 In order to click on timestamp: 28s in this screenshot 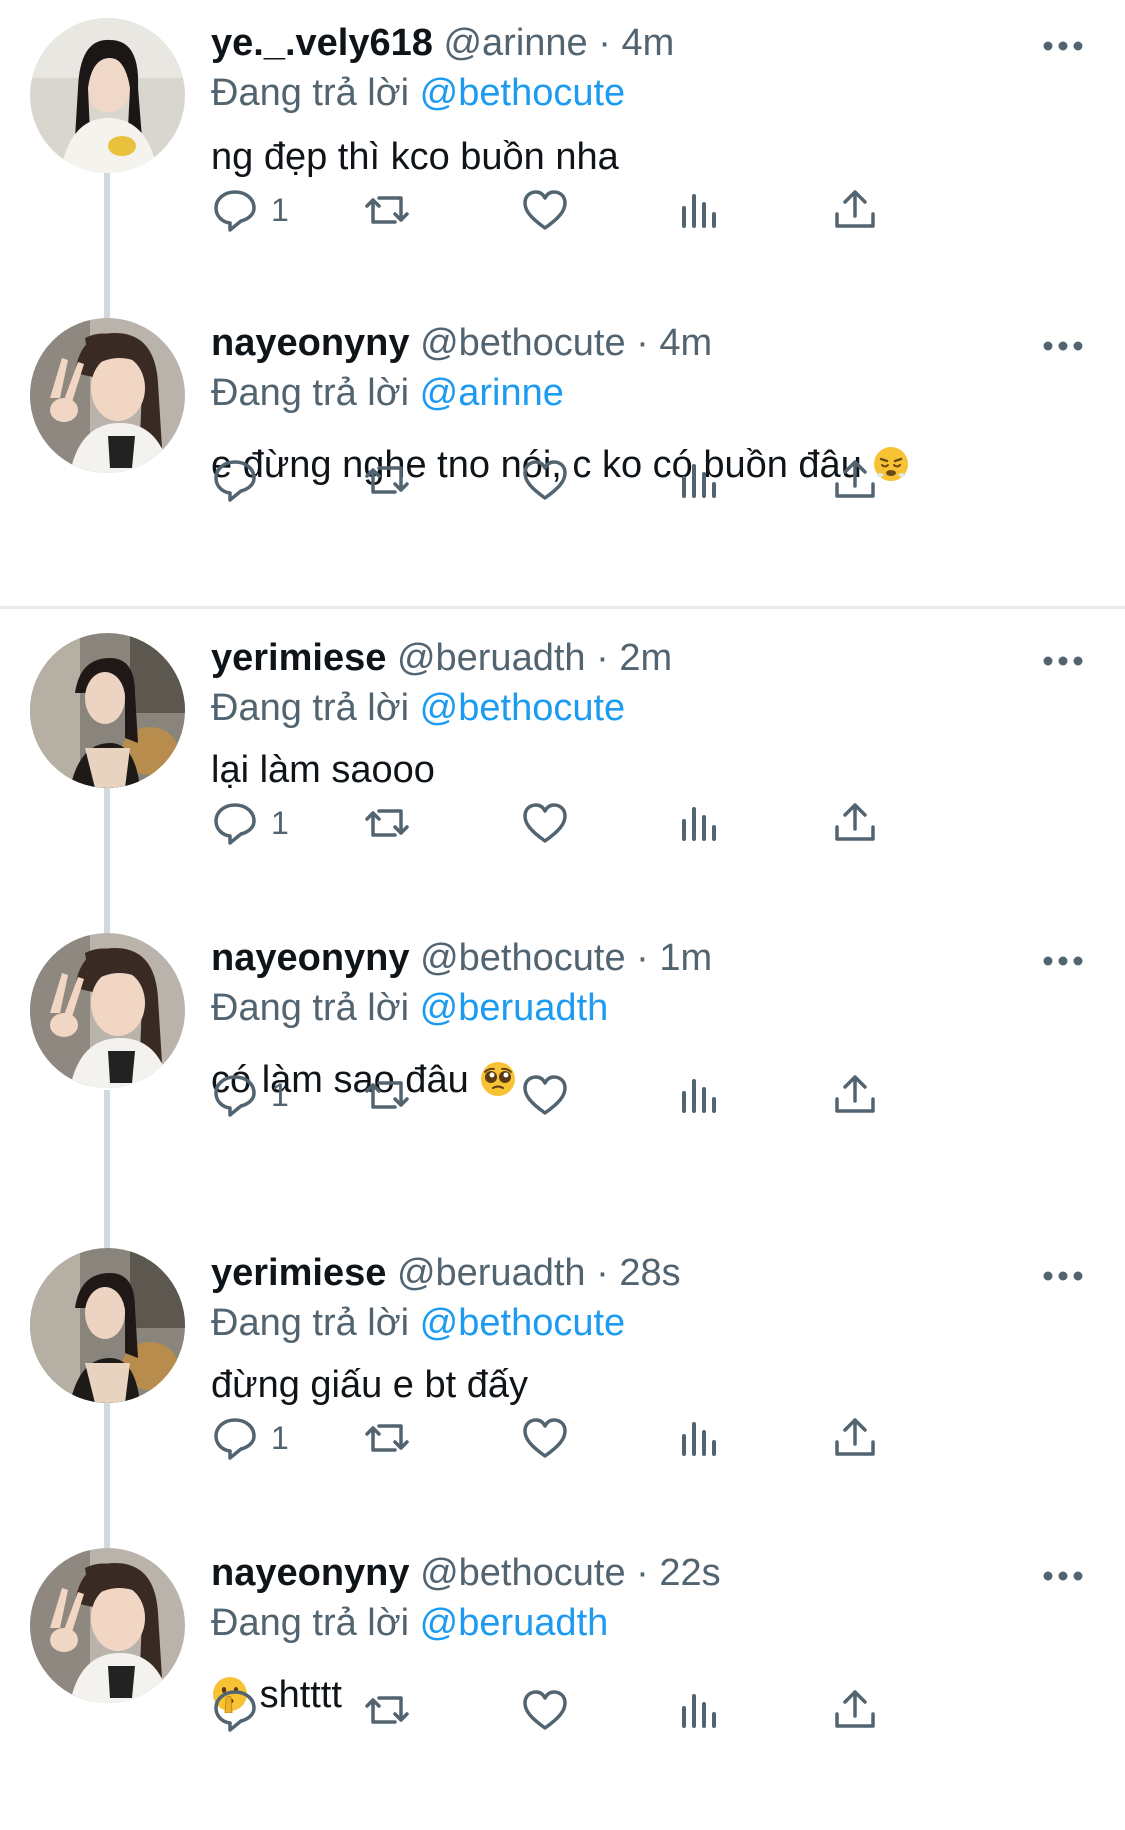, I will do `click(649, 1273)`.